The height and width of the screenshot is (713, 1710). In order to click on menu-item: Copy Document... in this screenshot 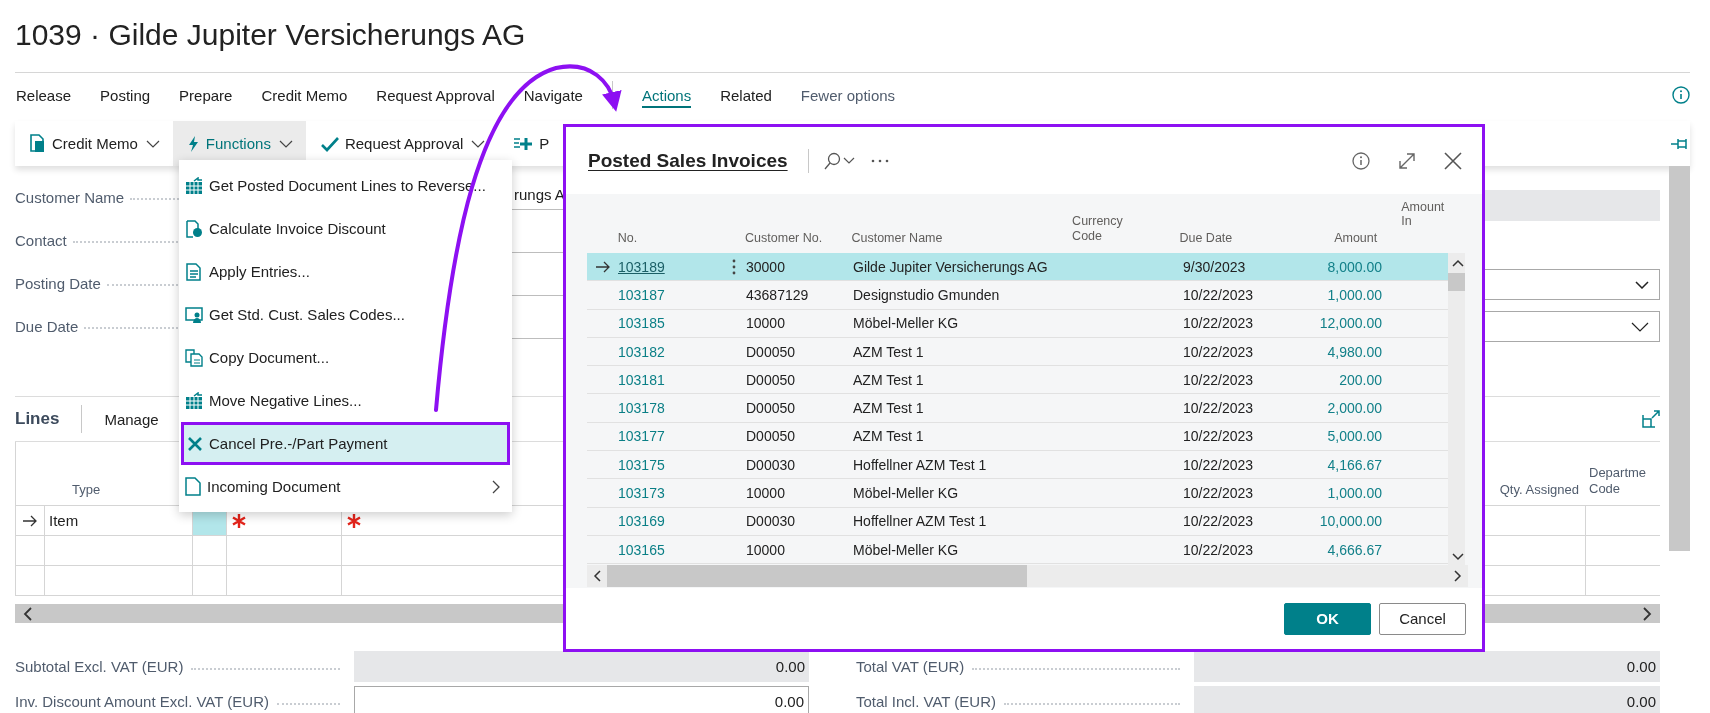, I will do `click(345, 357)`.